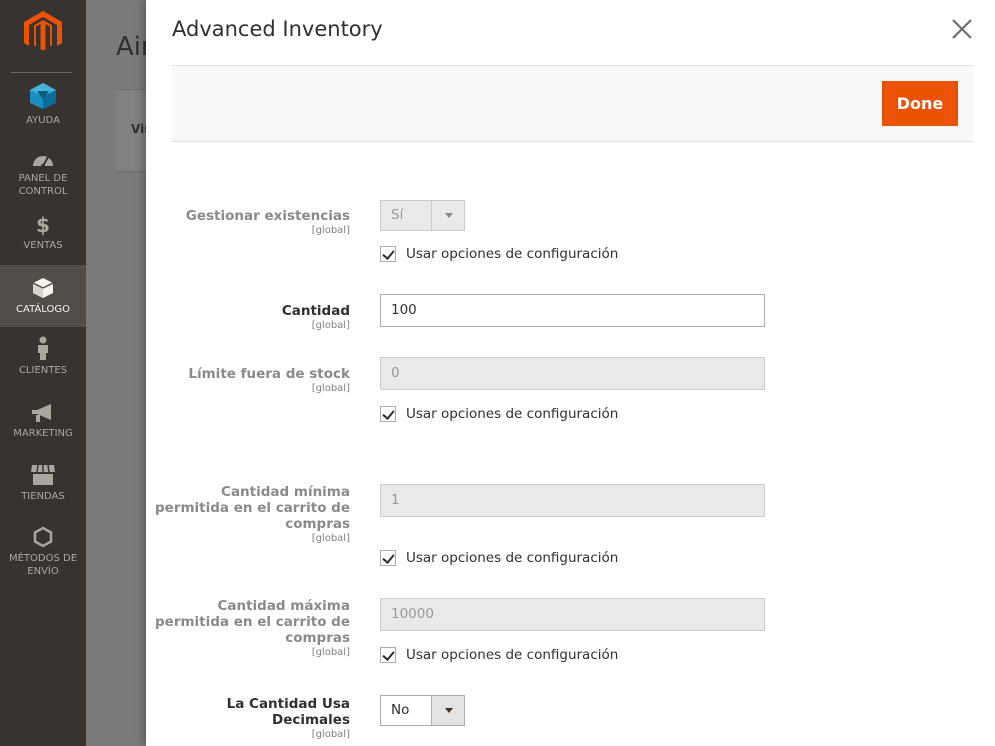  I want to click on max-qty-input: 10000, so click(572, 614).